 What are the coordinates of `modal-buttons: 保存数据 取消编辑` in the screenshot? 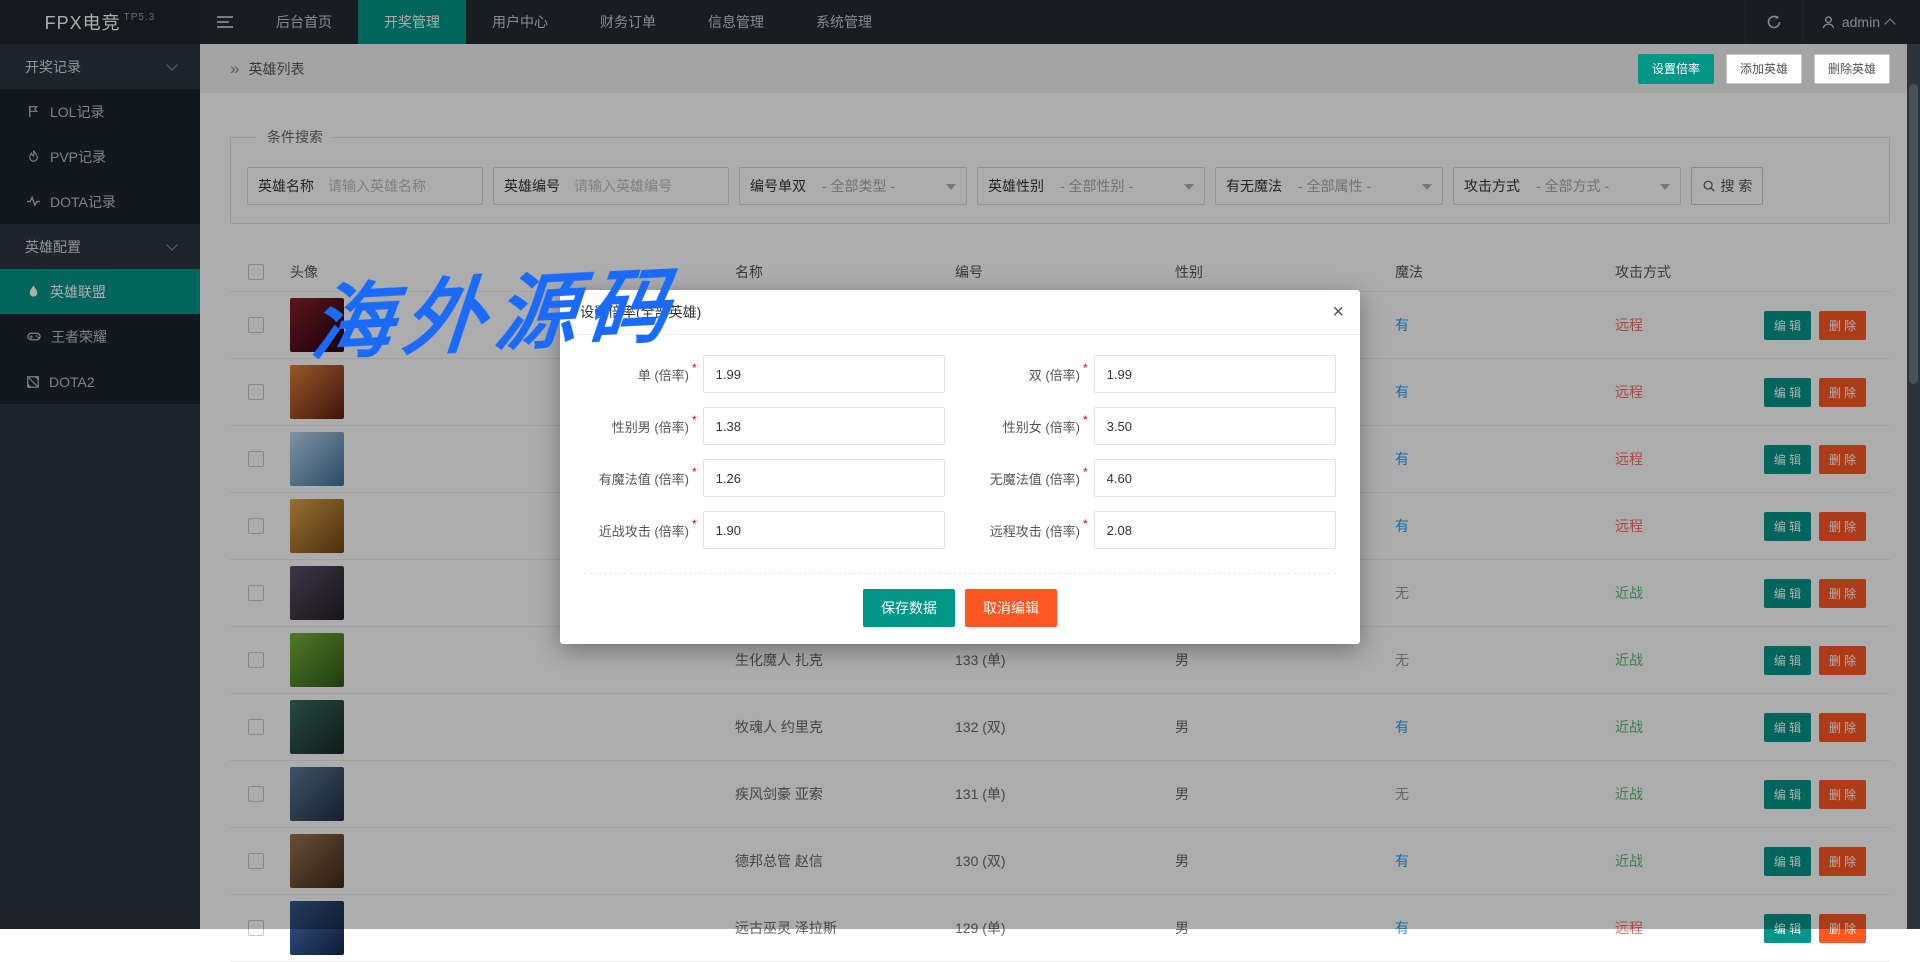 It's located at (960, 609).